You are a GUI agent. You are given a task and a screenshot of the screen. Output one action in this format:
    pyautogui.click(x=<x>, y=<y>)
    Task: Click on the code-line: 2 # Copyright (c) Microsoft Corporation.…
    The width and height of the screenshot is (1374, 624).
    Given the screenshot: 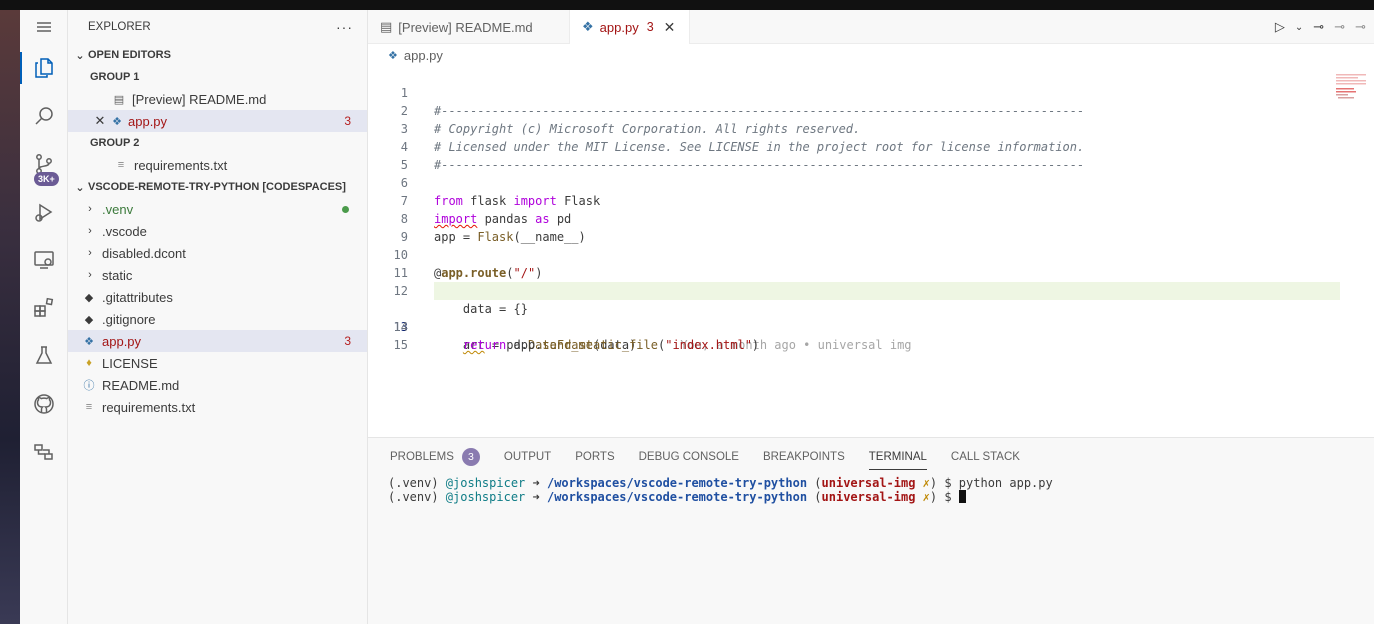 What is the action you would take?
    pyautogui.click(x=871, y=110)
    